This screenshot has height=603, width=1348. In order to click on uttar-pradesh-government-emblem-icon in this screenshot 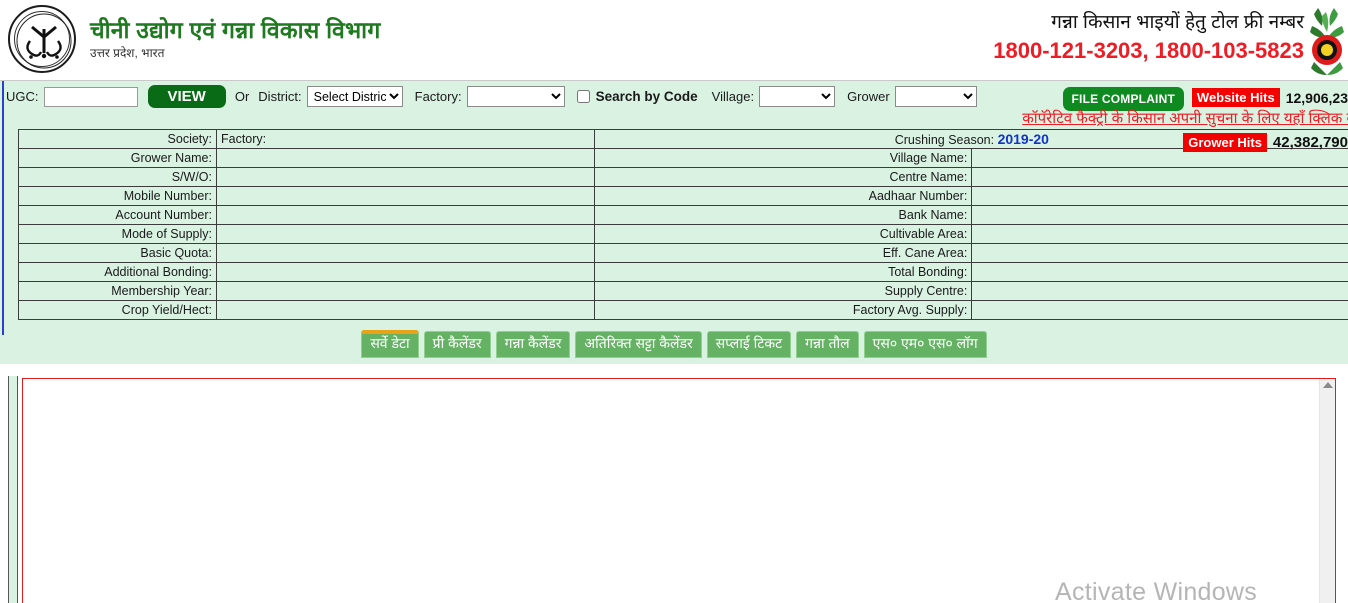, I will do `click(42, 39)`.